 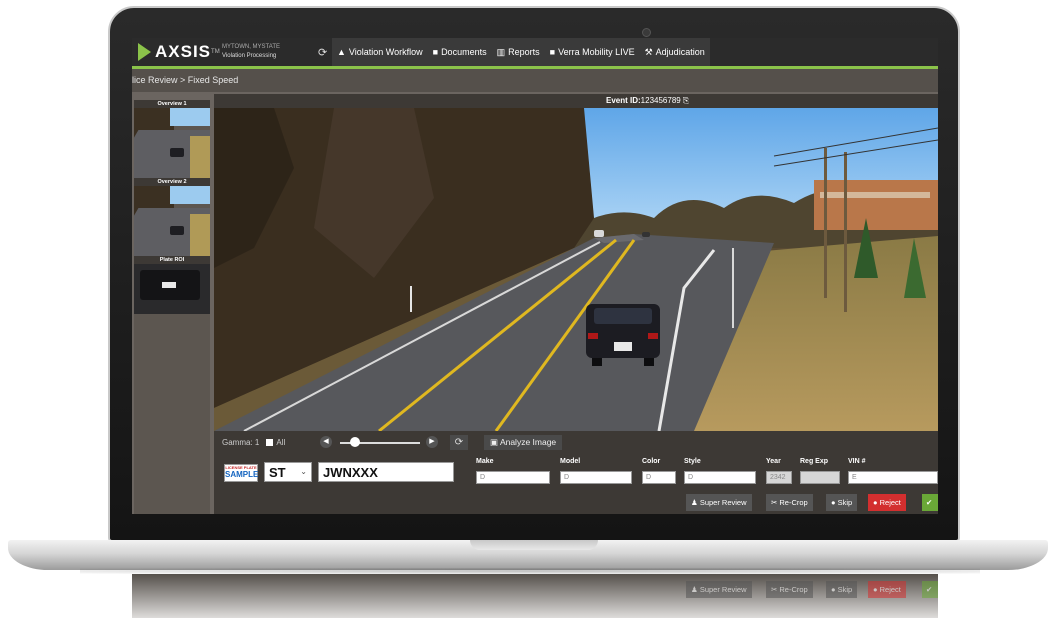 I want to click on reflection-skip: ● Skip, so click(x=842, y=589).